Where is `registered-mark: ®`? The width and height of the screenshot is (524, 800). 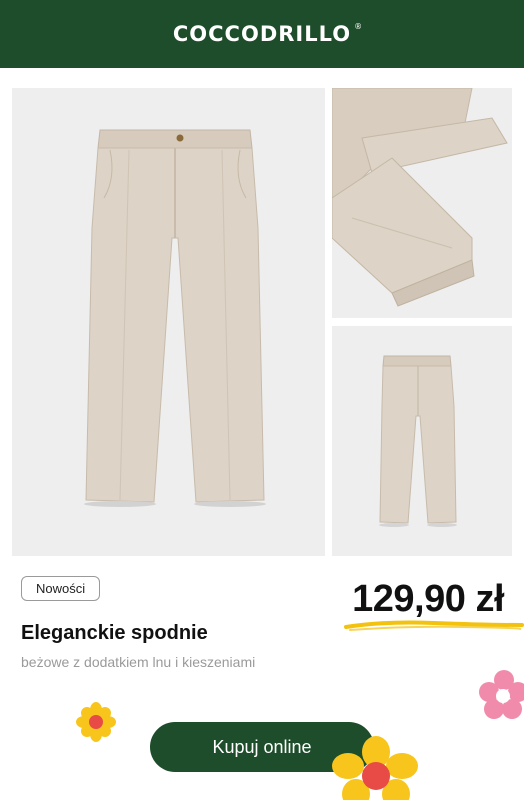 registered-mark: ® is located at coordinates (358, 26).